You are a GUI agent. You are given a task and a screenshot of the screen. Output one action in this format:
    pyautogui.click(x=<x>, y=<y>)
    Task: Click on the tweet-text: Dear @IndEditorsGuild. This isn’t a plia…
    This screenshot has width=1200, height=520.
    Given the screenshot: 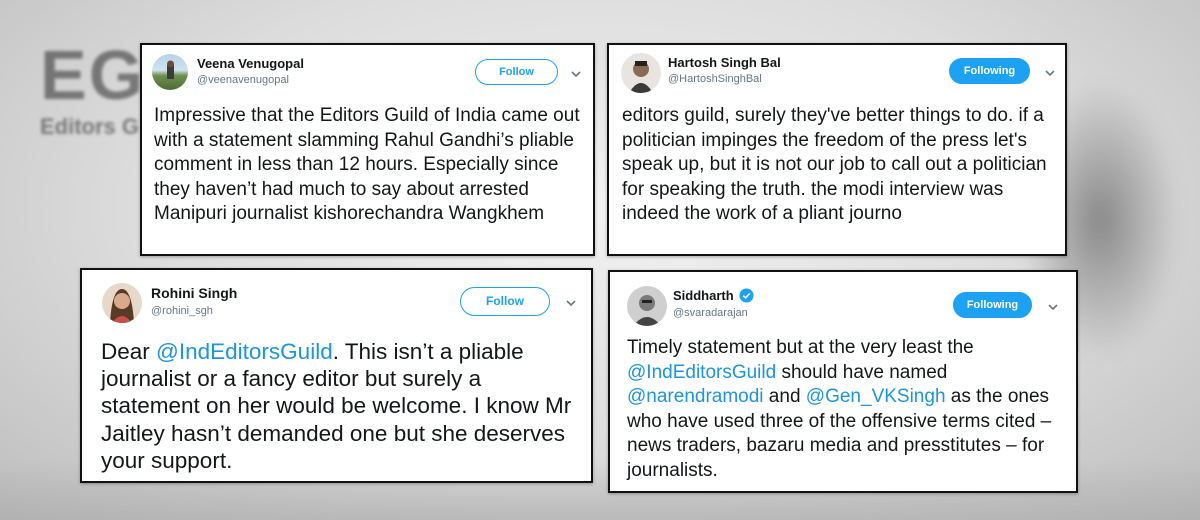 What is the action you would take?
    pyautogui.click(x=341, y=406)
    